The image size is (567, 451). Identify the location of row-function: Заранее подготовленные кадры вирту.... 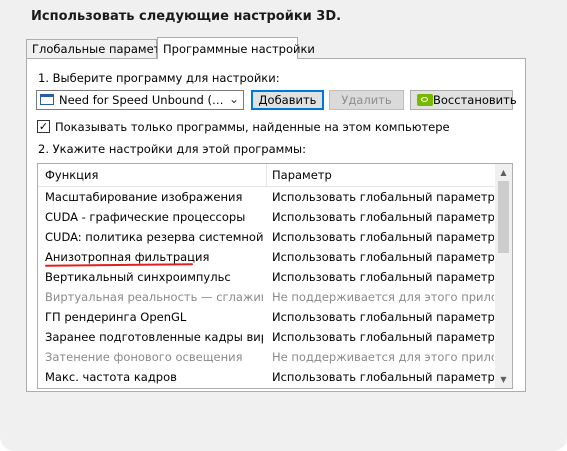
(154, 337).